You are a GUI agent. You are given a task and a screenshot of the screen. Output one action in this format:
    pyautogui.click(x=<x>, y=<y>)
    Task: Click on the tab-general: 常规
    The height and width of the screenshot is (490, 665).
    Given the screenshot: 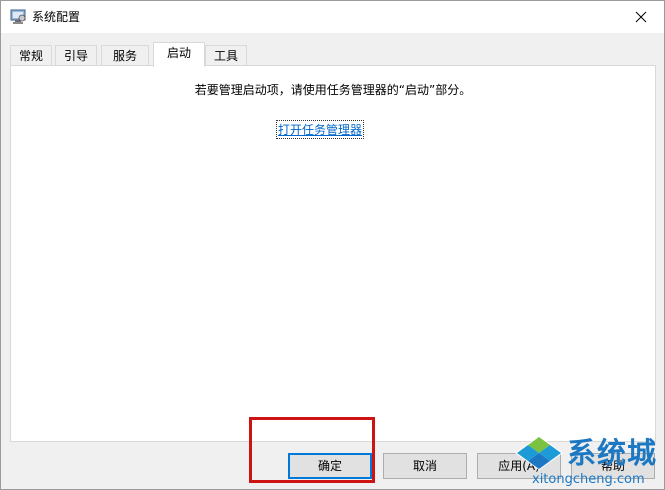 What is the action you would take?
    pyautogui.click(x=31, y=55)
    